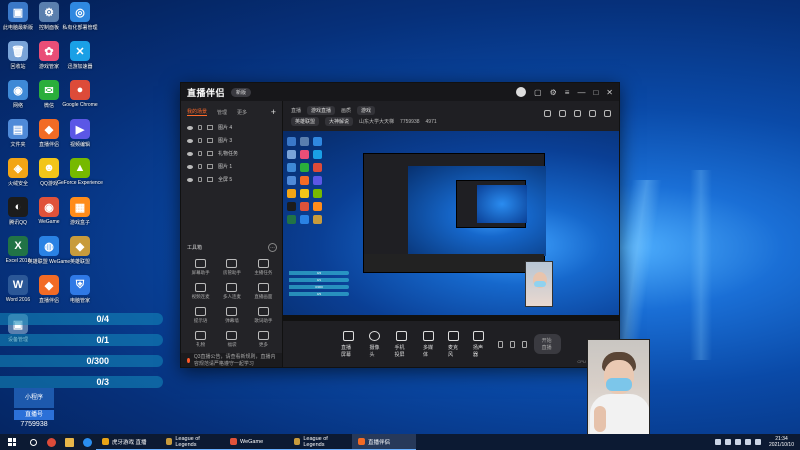 This screenshot has height=450, width=800. What do you see at coordinates (263, 315) in the screenshot?
I see `toolbox-item: 歌词助手` at bounding box center [263, 315].